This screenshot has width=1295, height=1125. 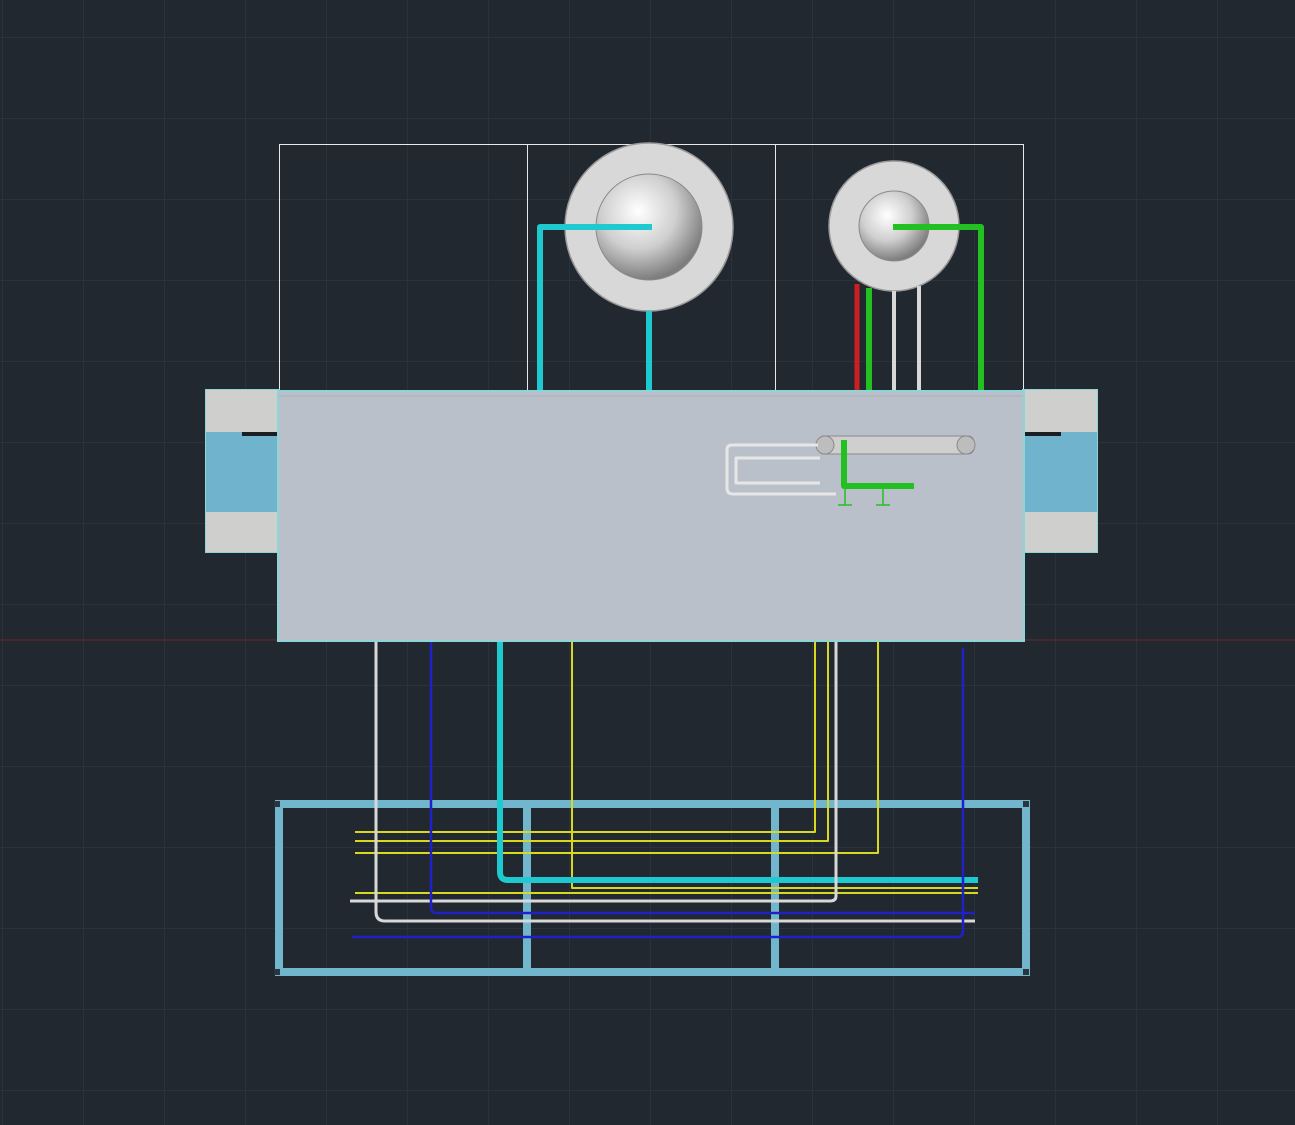 I want to click on pipe-white-top, so click(x=906, y=339).